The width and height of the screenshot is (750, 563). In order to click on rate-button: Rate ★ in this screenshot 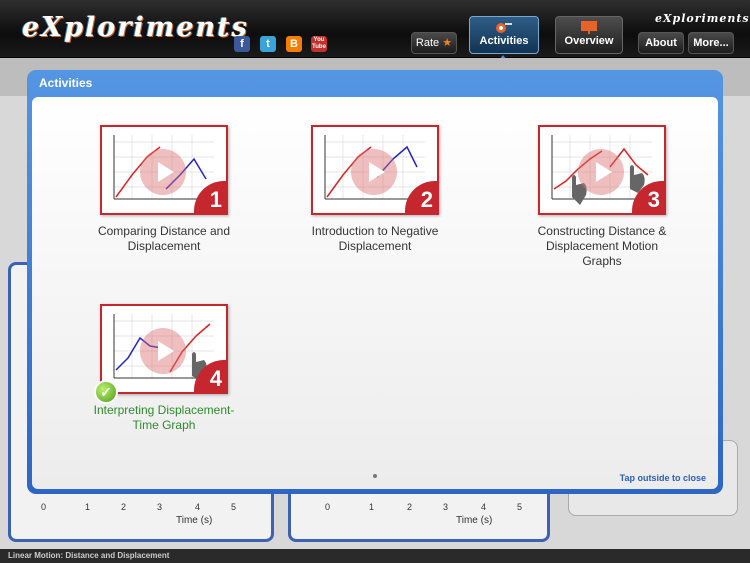, I will do `click(434, 43)`.